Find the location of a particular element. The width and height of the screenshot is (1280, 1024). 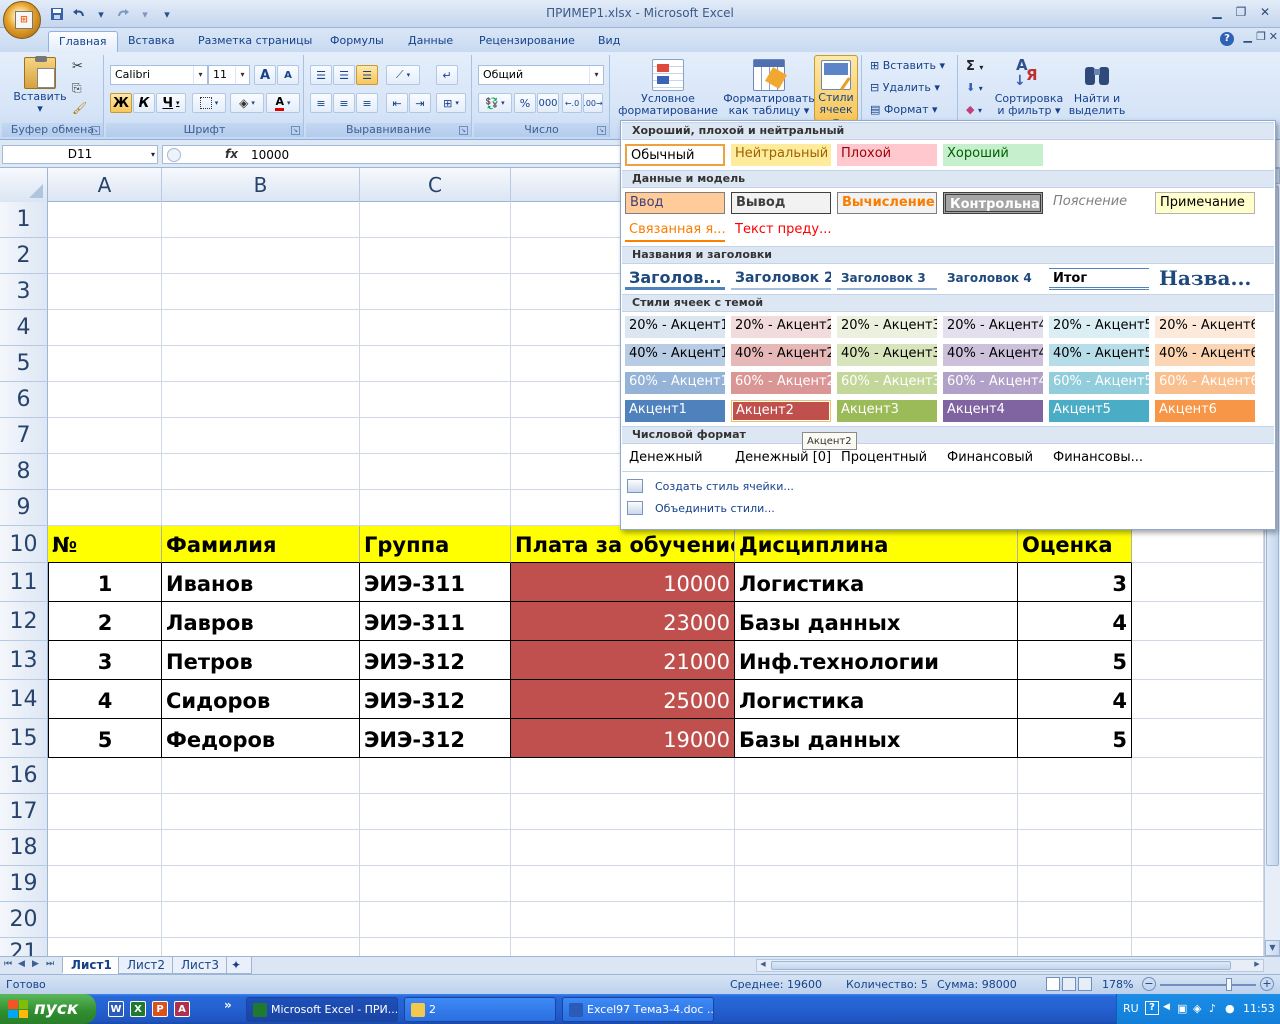

cell-style-option: Ввод is located at coordinates (675, 203).